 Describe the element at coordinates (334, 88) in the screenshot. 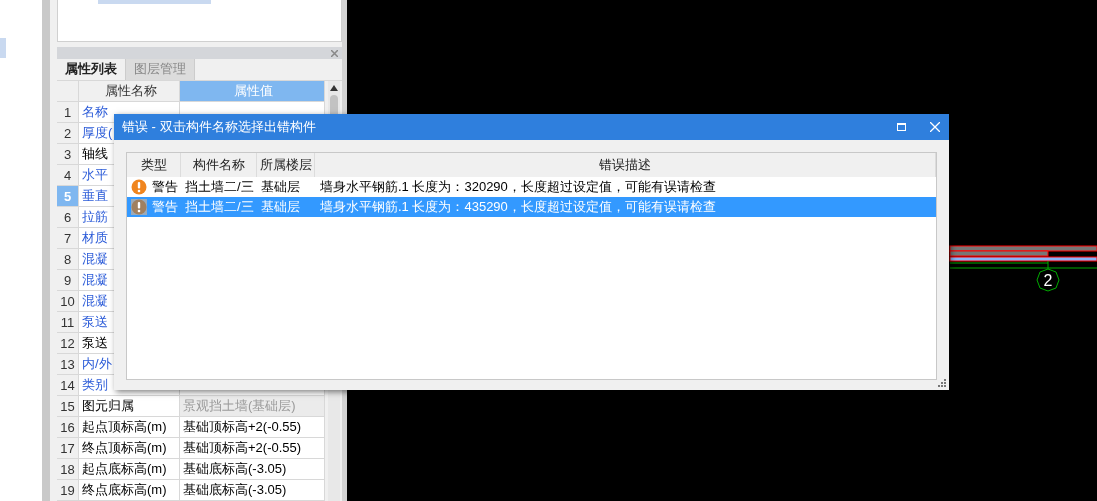

I see `scroll-up-icon` at that location.